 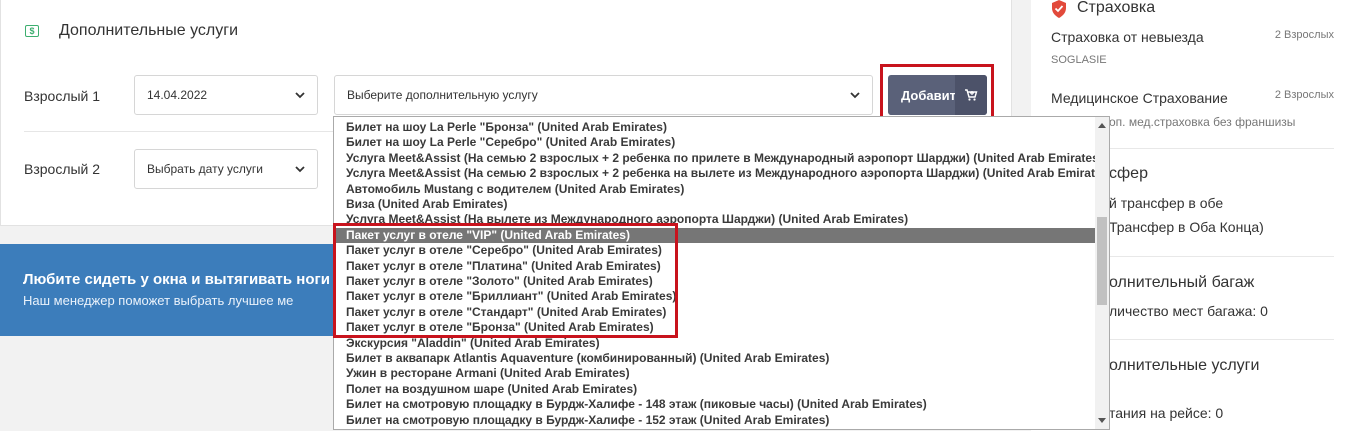 What do you see at coordinates (603, 95) in the screenshot?
I see `service-select-1: Выберите дополнительную услугу` at bounding box center [603, 95].